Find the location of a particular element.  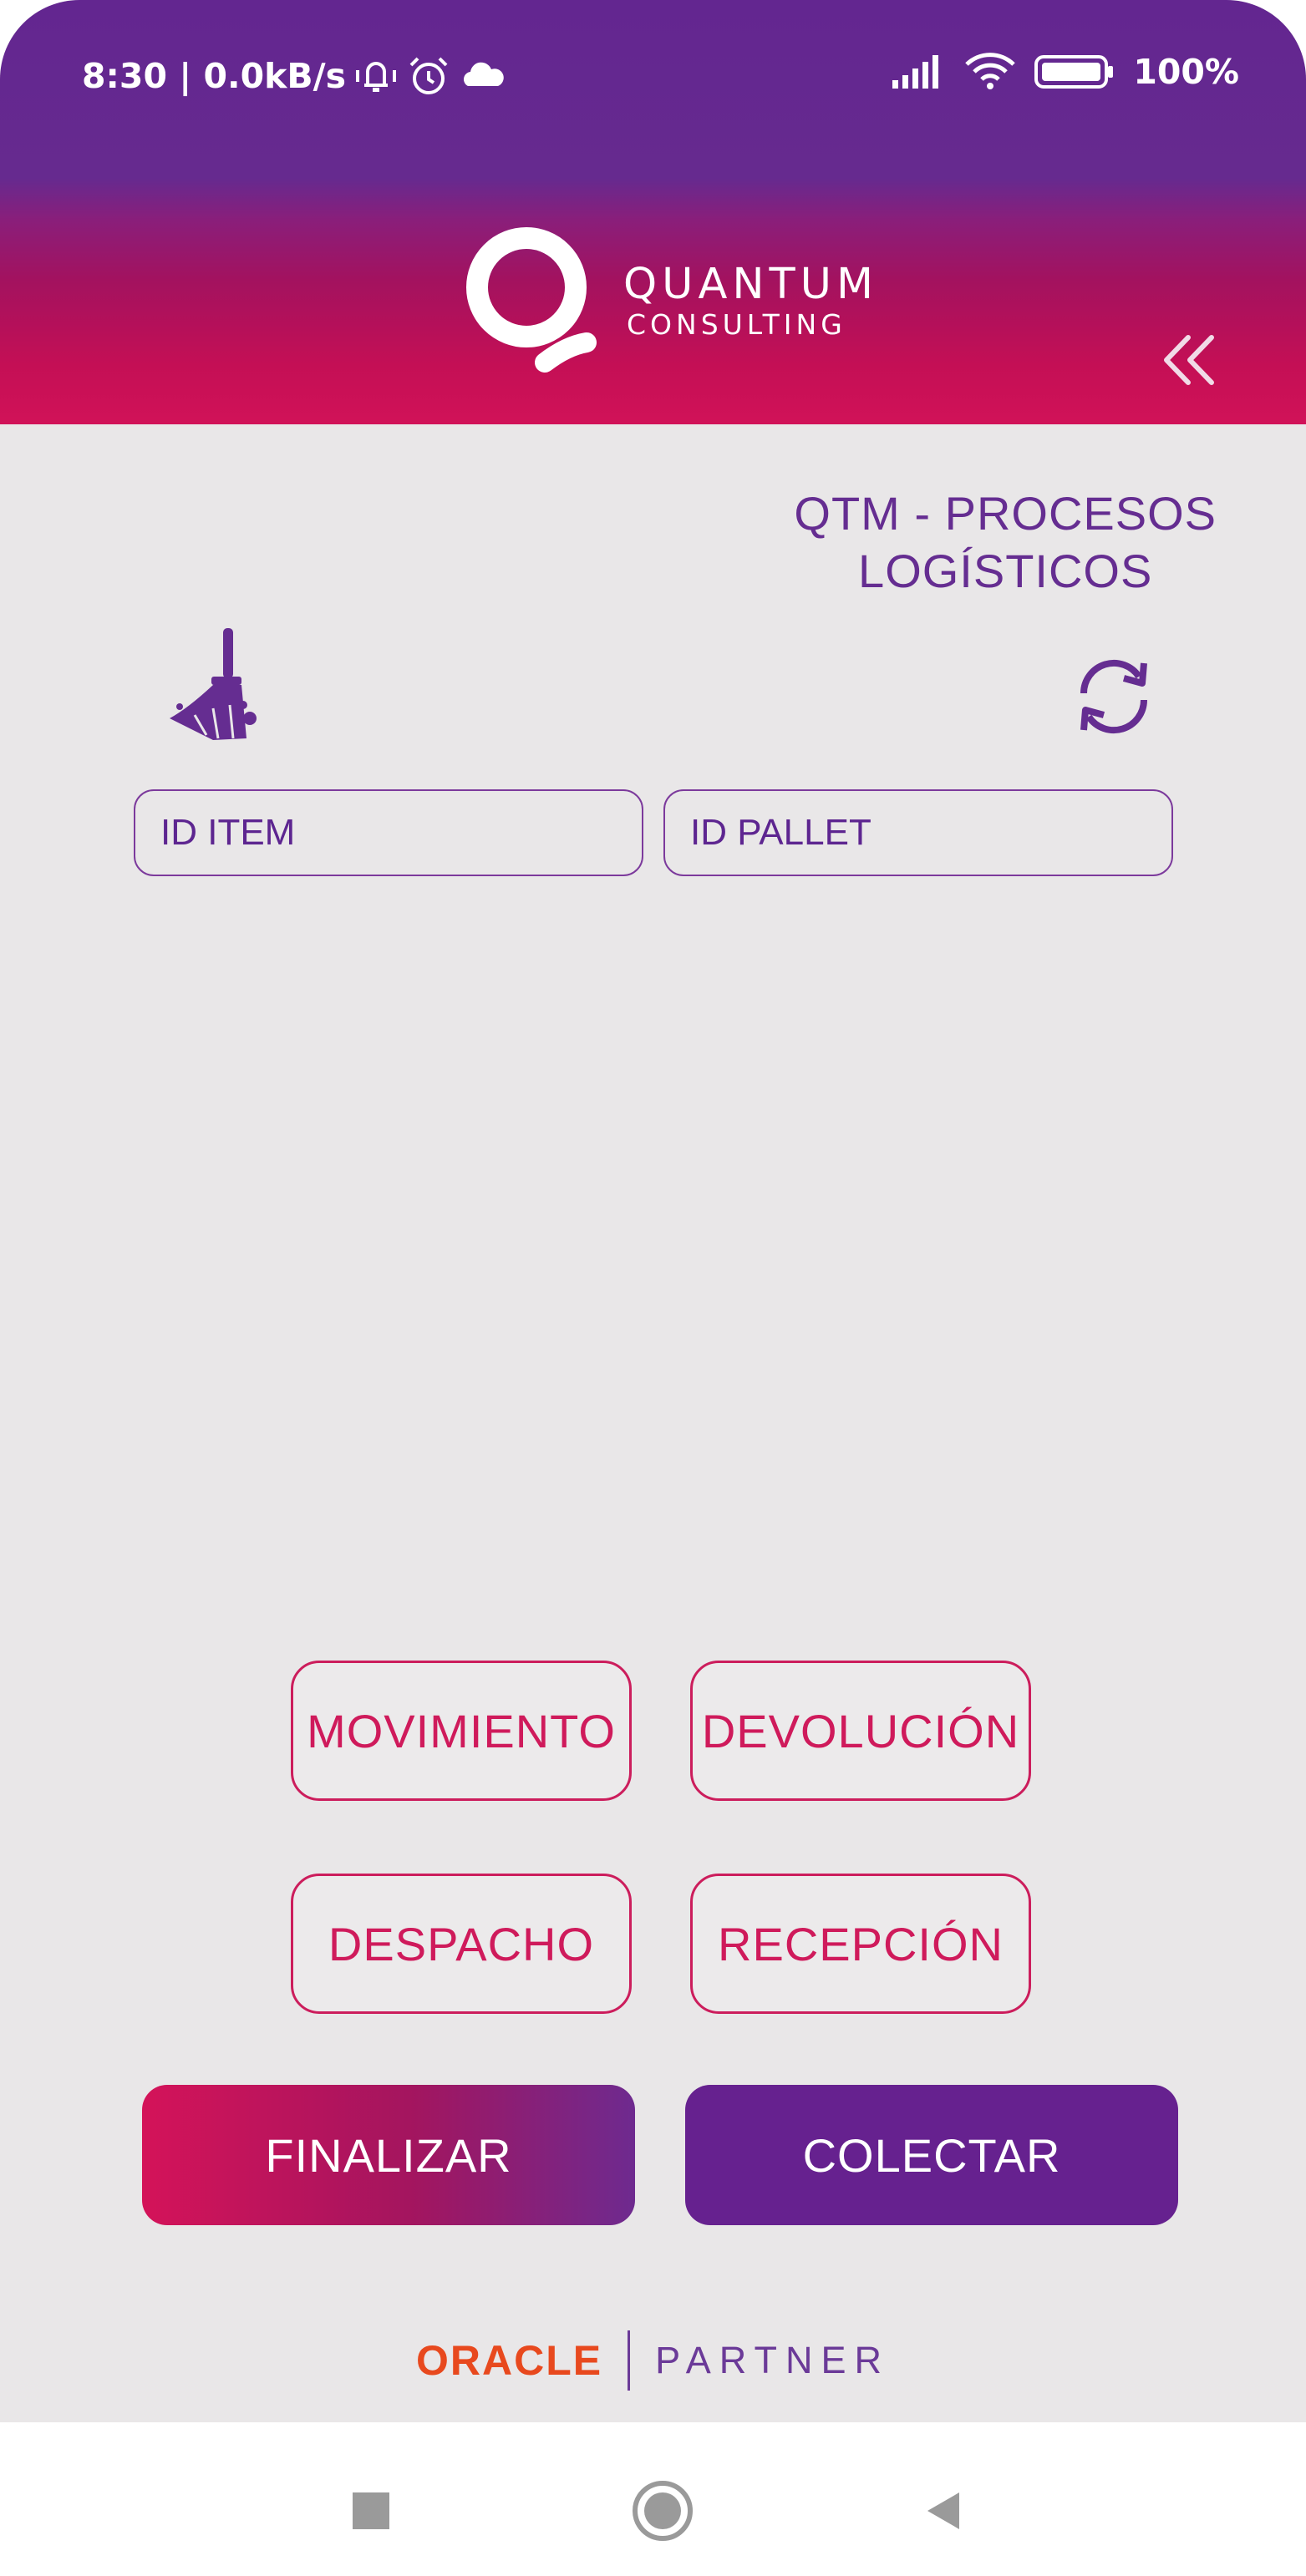

refresh-icon is located at coordinates (1114, 696).